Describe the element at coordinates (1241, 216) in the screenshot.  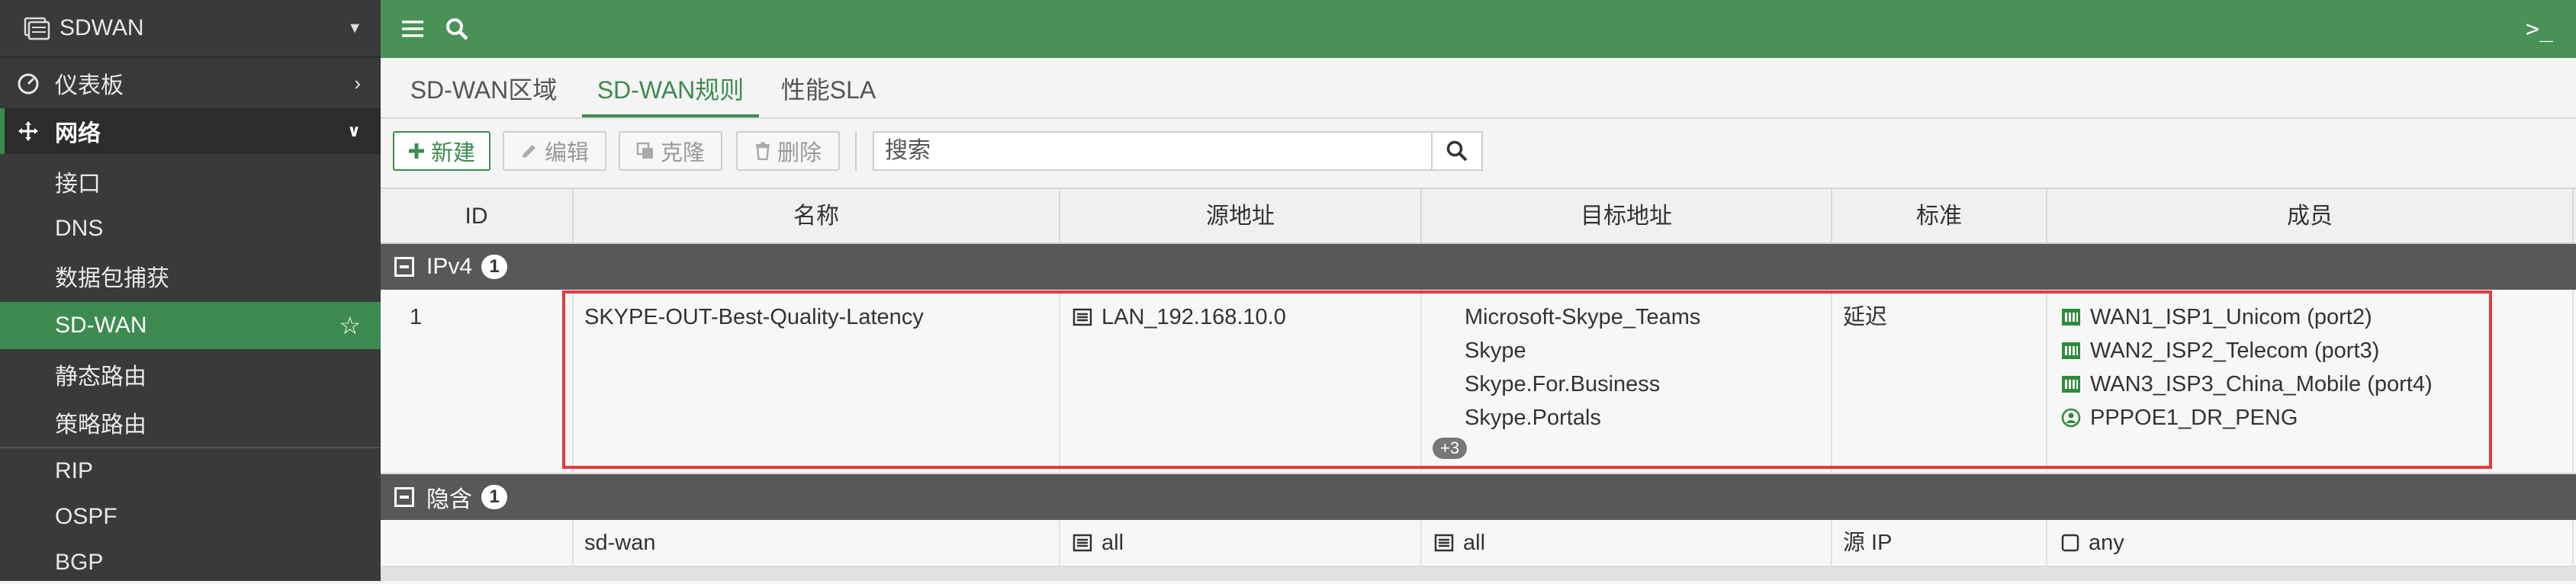
I see `column-header-source: 源地址` at that location.